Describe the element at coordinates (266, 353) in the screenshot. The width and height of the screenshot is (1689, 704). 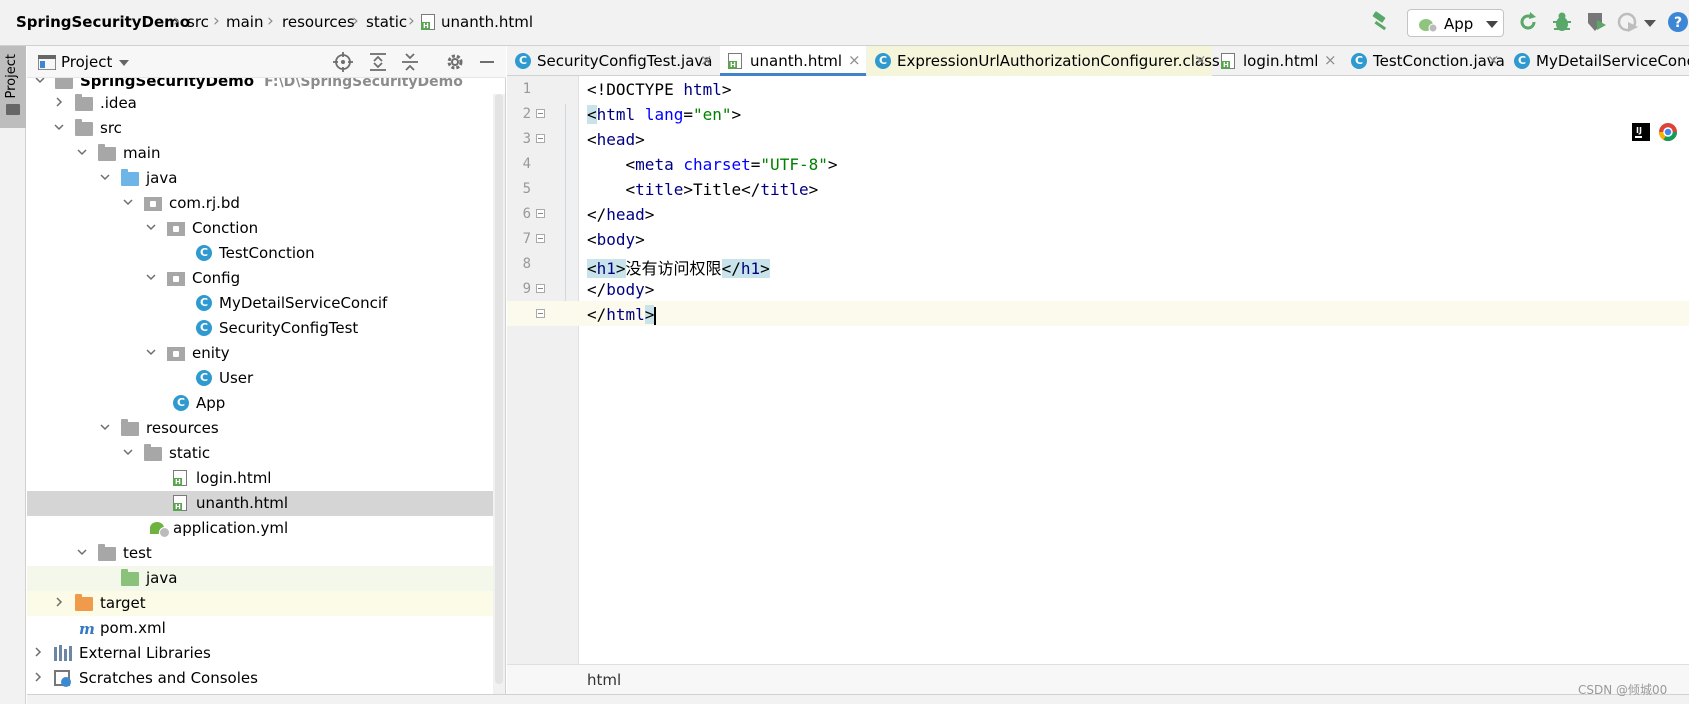
I see `tree-node-package-enity: enity` at that location.